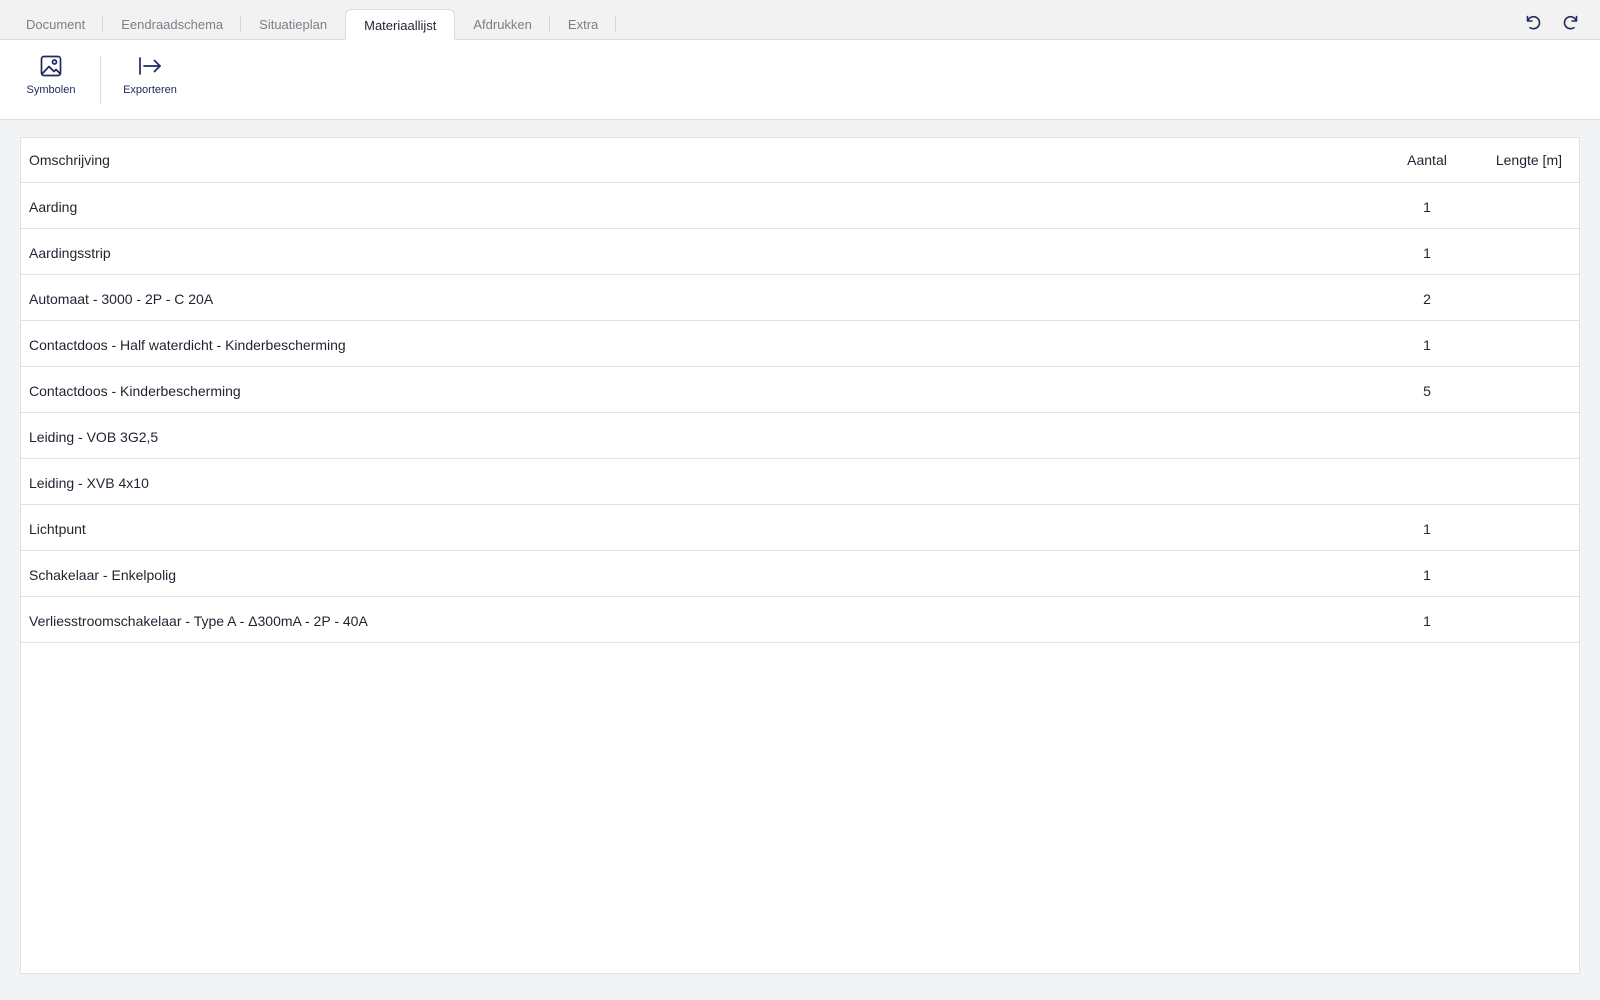 The image size is (1600, 1000). I want to click on row-description: Aarding, so click(53, 207).